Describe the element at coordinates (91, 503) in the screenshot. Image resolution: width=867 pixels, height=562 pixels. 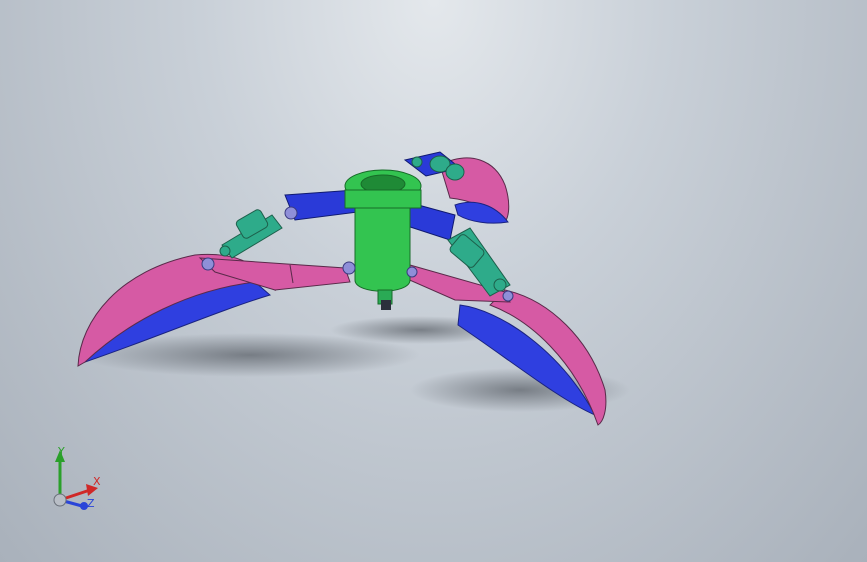
I see `axis-z-label: Z` at that location.